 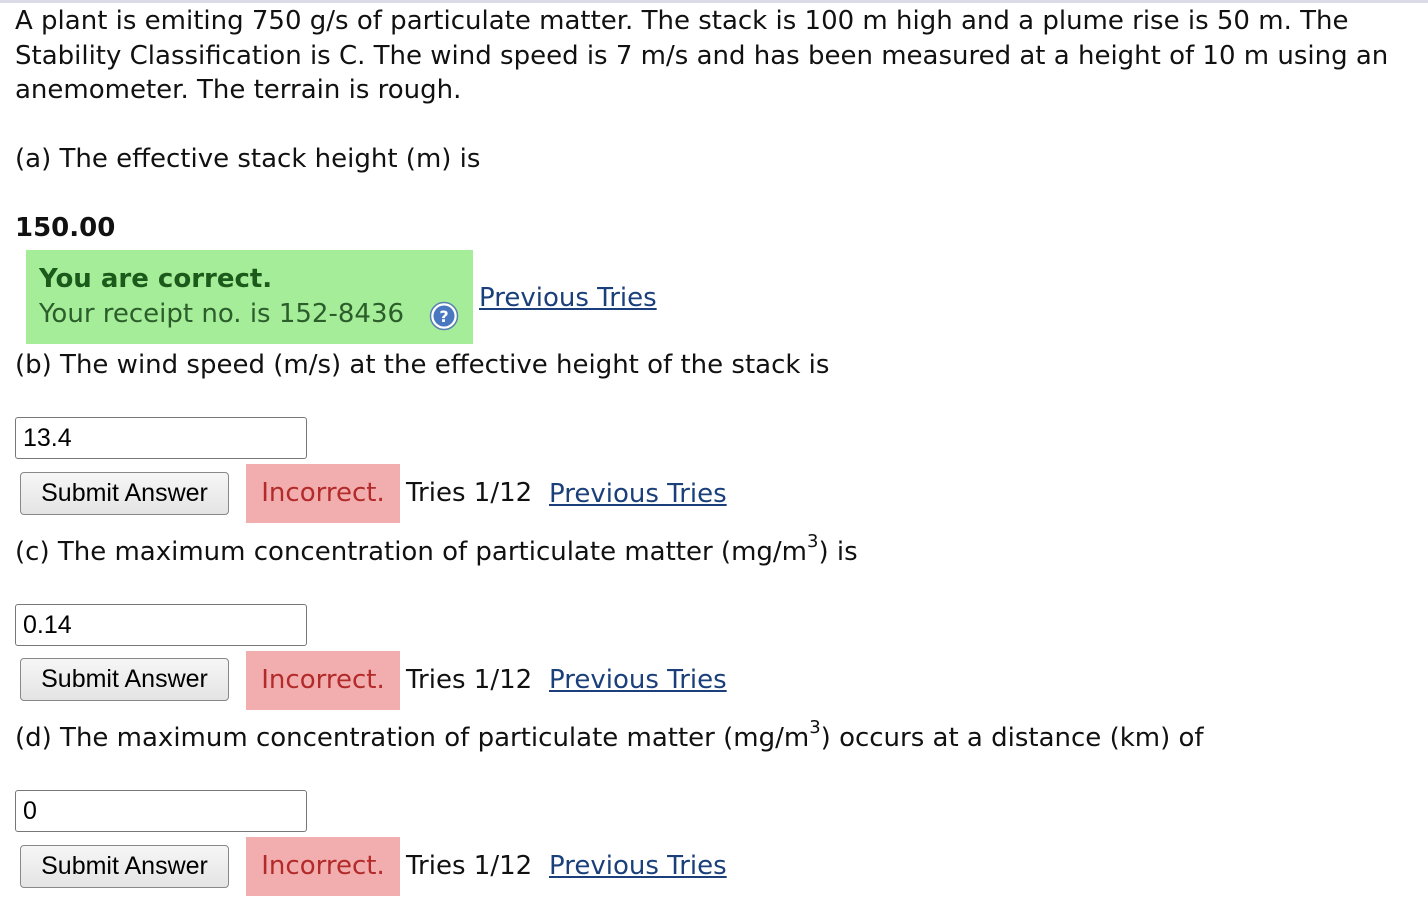 What do you see at coordinates (124, 866) in the screenshot?
I see `part-d-submit-button: Submit Answer` at bounding box center [124, 866].